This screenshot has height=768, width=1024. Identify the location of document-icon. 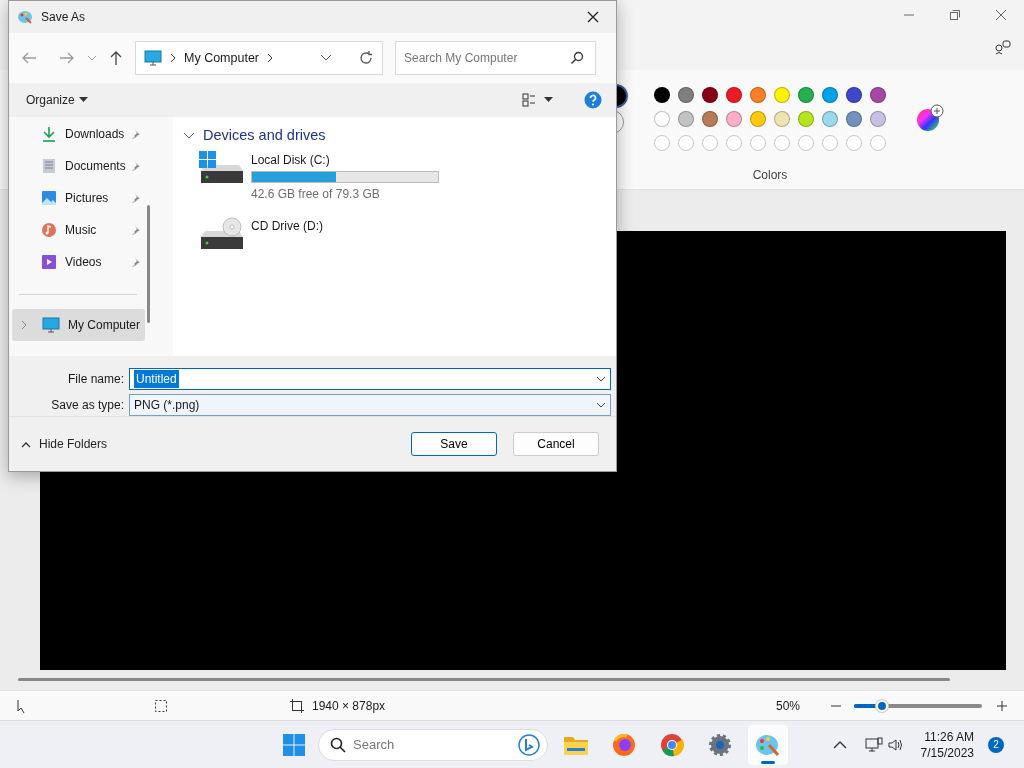
(49, 166).